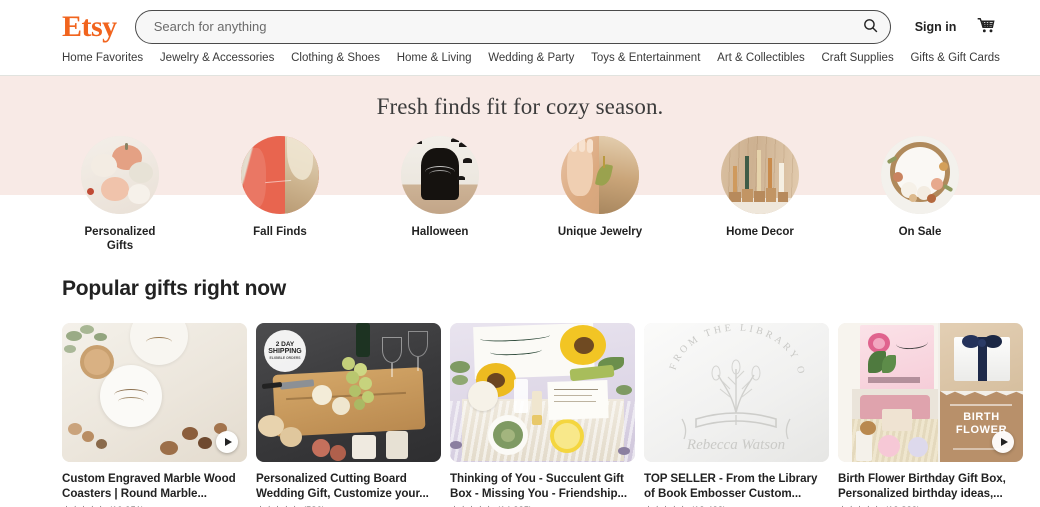 The height and width of the screenshot is (507, 1040). What do you see at coordinates (434, 58) in the screenshot?
I see `nav-item-home-living: Home & Living` at bounding box center [434, 58].